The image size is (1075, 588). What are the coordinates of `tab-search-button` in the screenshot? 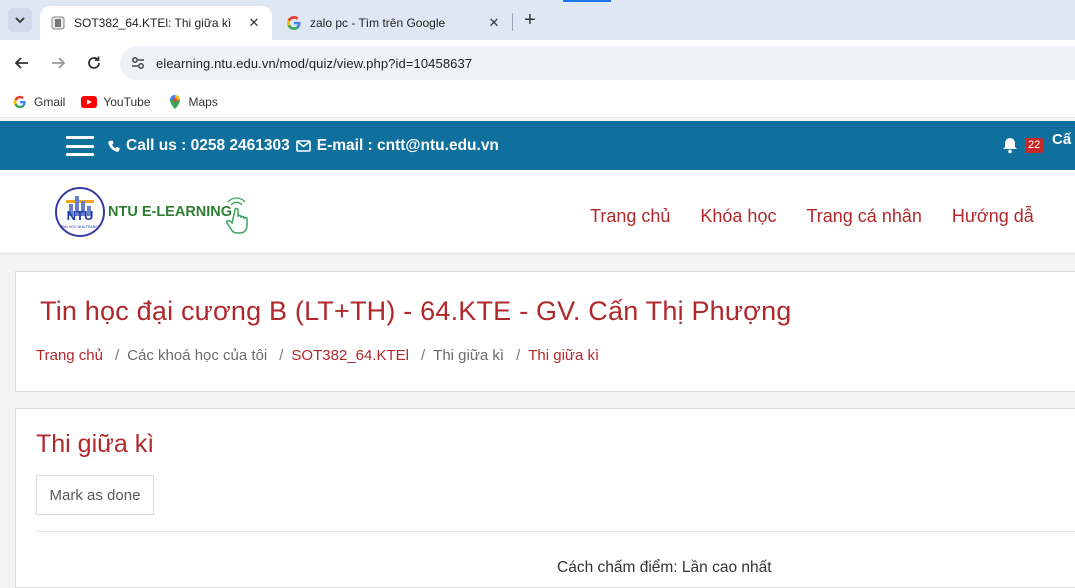 It's located at (20, 20).